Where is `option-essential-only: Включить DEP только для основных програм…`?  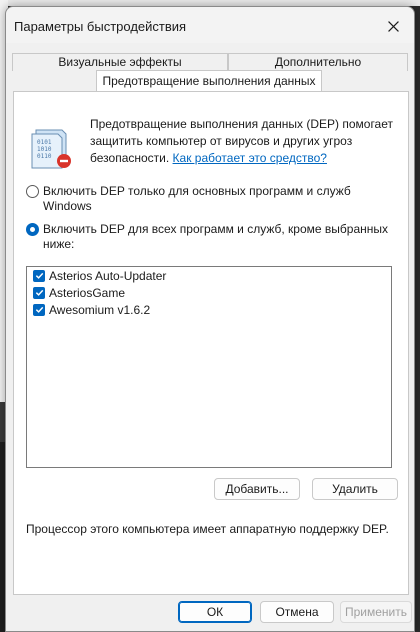
option-essential-only: Включить DEP только для основных програм… is located at coordinates (209, 199).